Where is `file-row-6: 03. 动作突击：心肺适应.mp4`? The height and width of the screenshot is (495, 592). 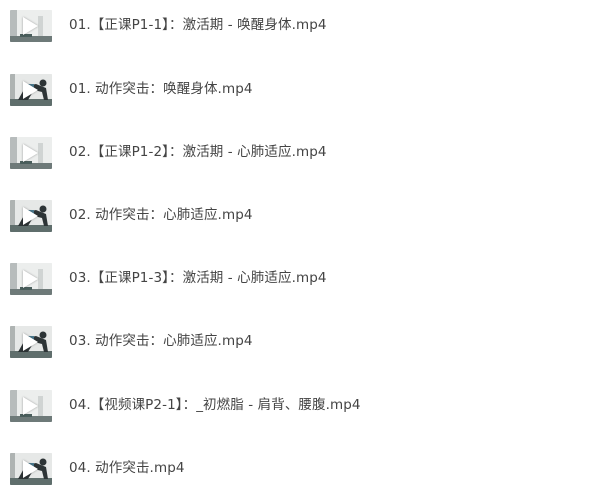 file-row-6: 03. 动作突击：心肺适应.mp4 is located at coordinates (296, 342).